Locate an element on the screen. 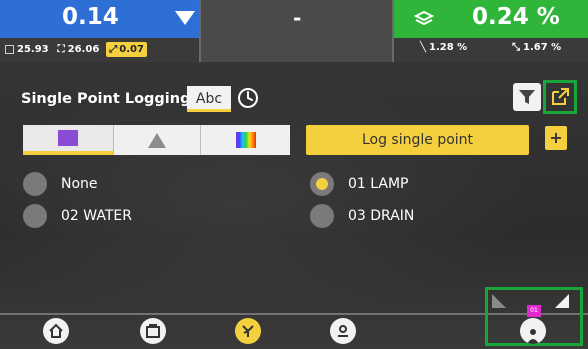  slope-sub-readings: ╲ 1.28 % is located at coordinates (443, 47).